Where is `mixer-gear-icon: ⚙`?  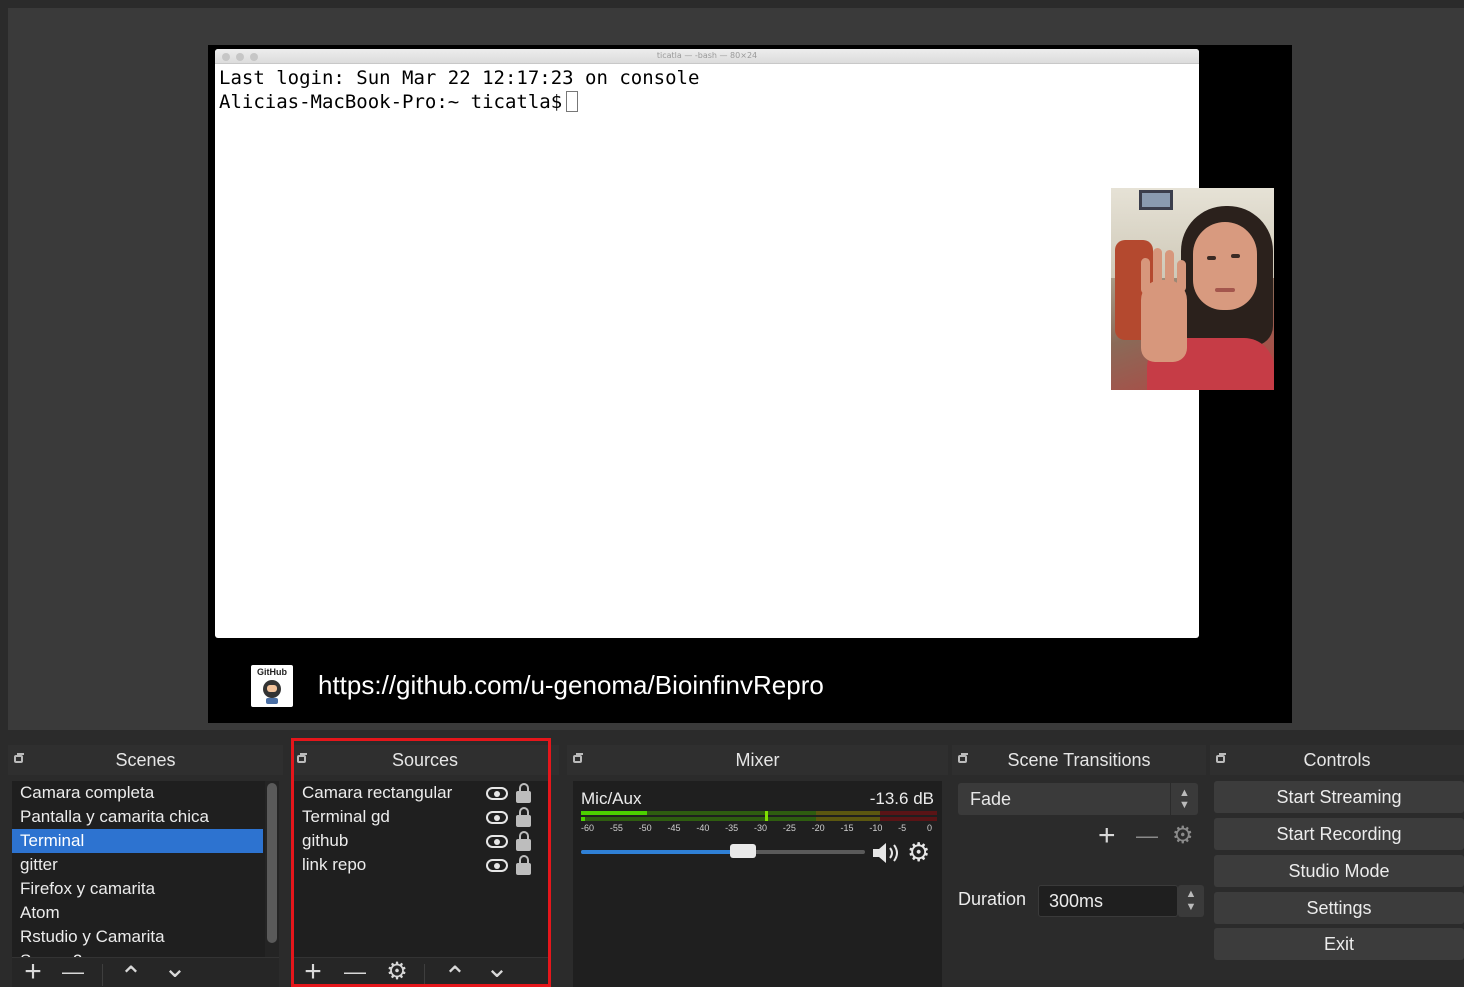
mixer-gear-icon: ⚙ is located at coordinates (918, 852).